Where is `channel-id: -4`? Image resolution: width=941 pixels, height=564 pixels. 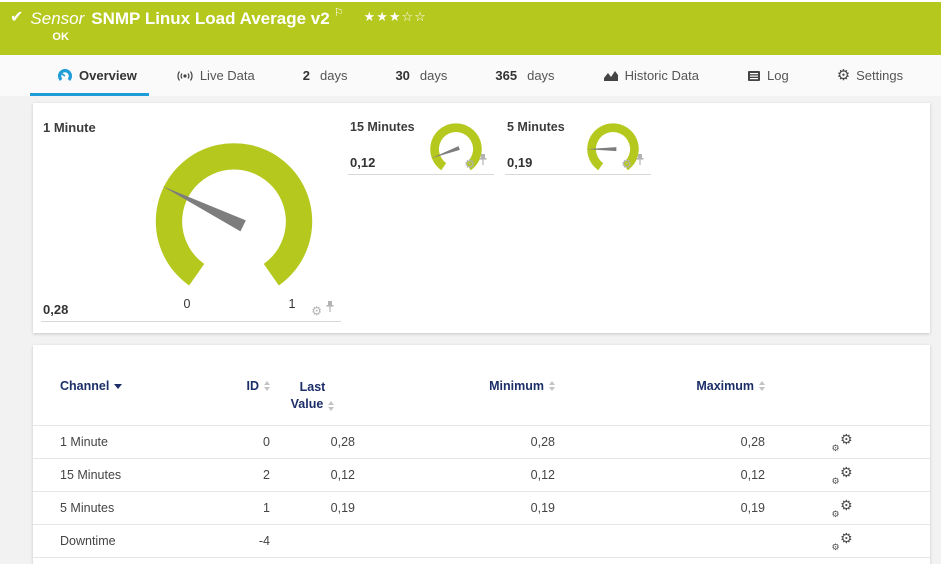 channel-id: -4 is located at coordinates (264, 541).